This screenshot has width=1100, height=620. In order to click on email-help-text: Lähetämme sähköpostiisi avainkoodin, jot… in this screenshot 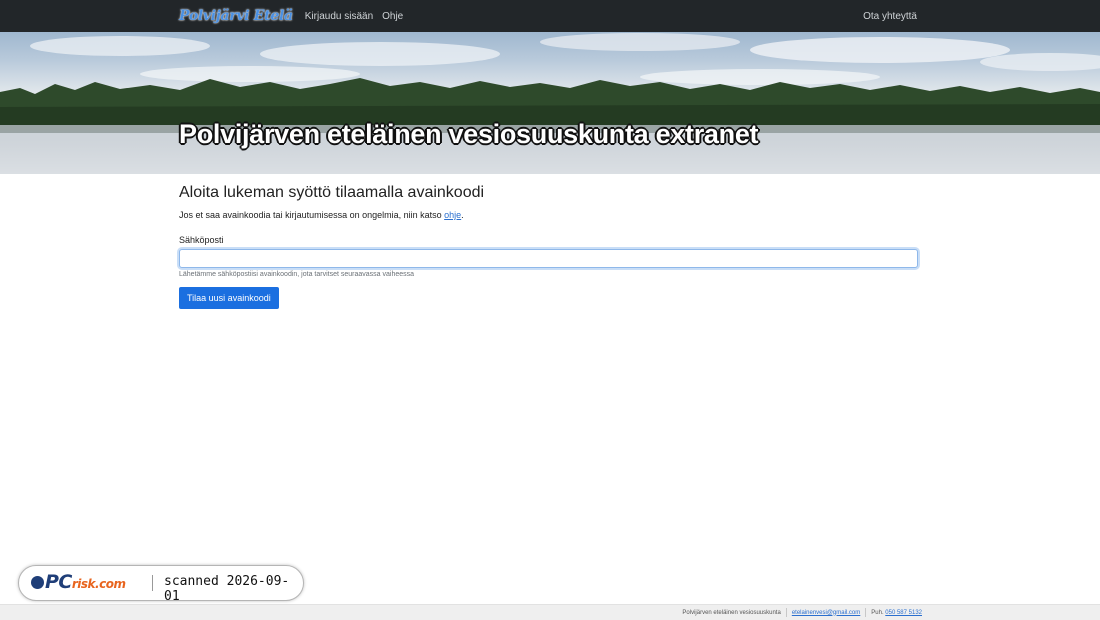, I will do `click(297, 274)`.